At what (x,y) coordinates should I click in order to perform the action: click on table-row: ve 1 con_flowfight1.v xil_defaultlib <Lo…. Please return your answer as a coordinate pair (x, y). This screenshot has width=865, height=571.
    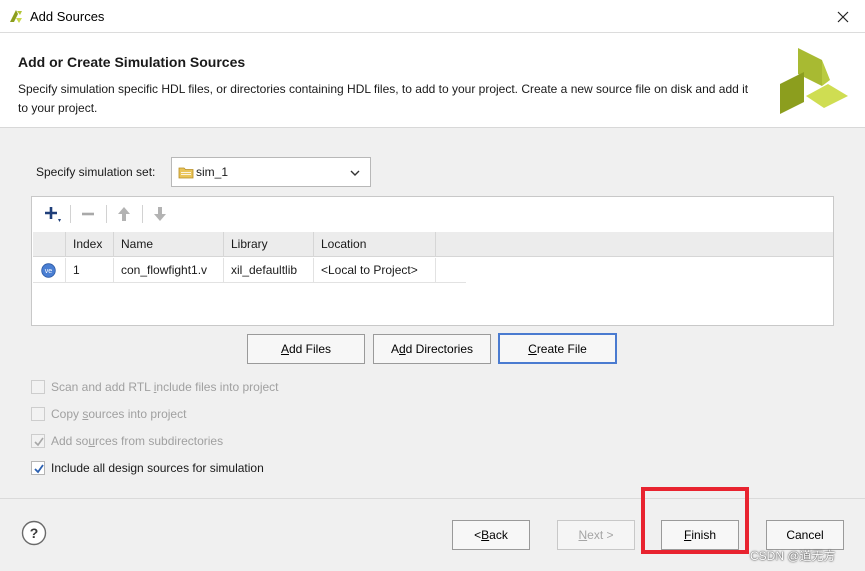
    Looking at the image, I should click on (249, 270).